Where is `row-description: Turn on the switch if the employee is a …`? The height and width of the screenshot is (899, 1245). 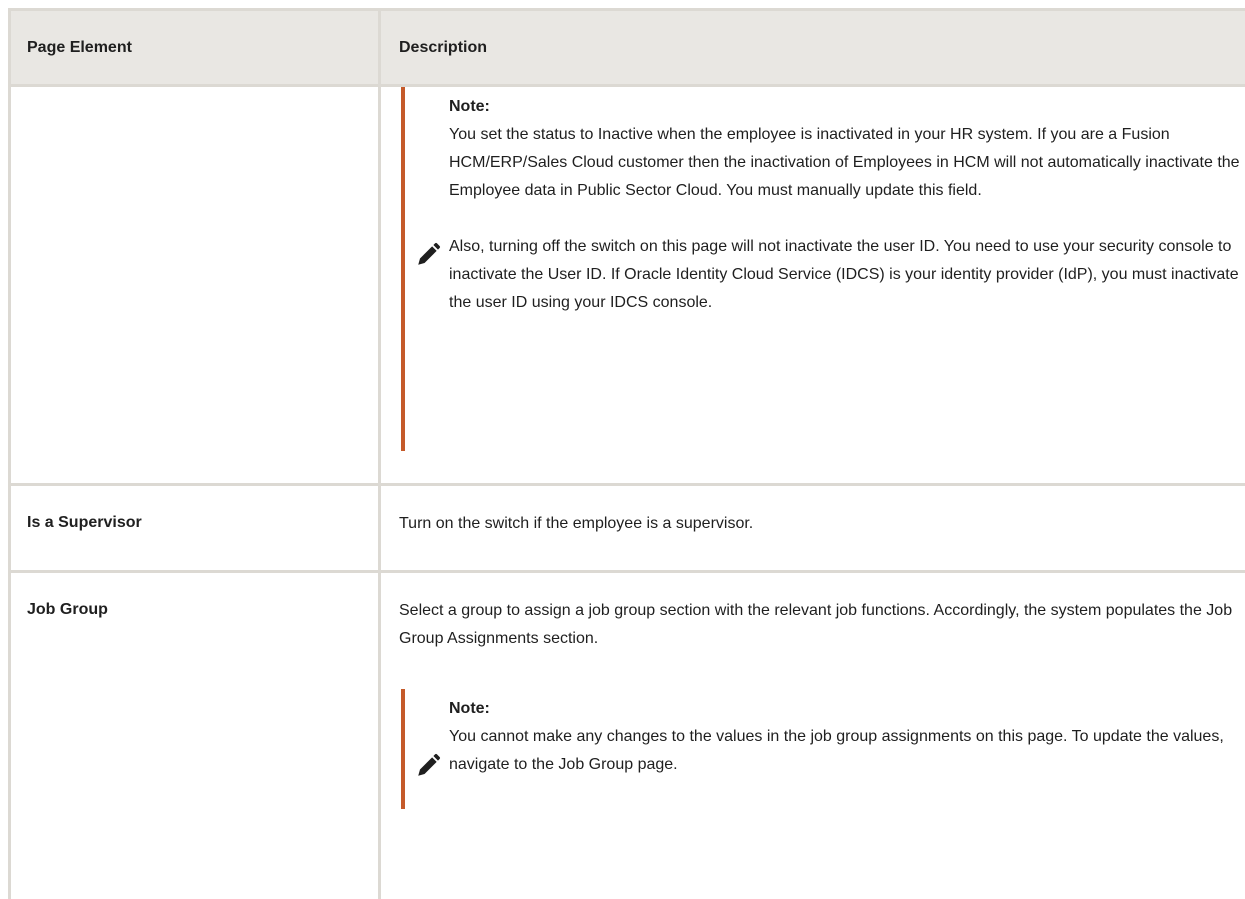
row-description: Turn on the switch if the employee is a … is located at coordinates (813, 528).